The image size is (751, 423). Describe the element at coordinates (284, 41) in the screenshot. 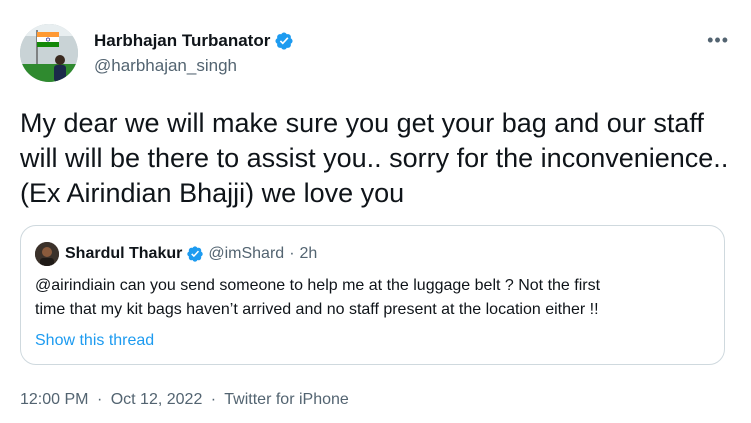

I see `verified-badge-icon` at that location.